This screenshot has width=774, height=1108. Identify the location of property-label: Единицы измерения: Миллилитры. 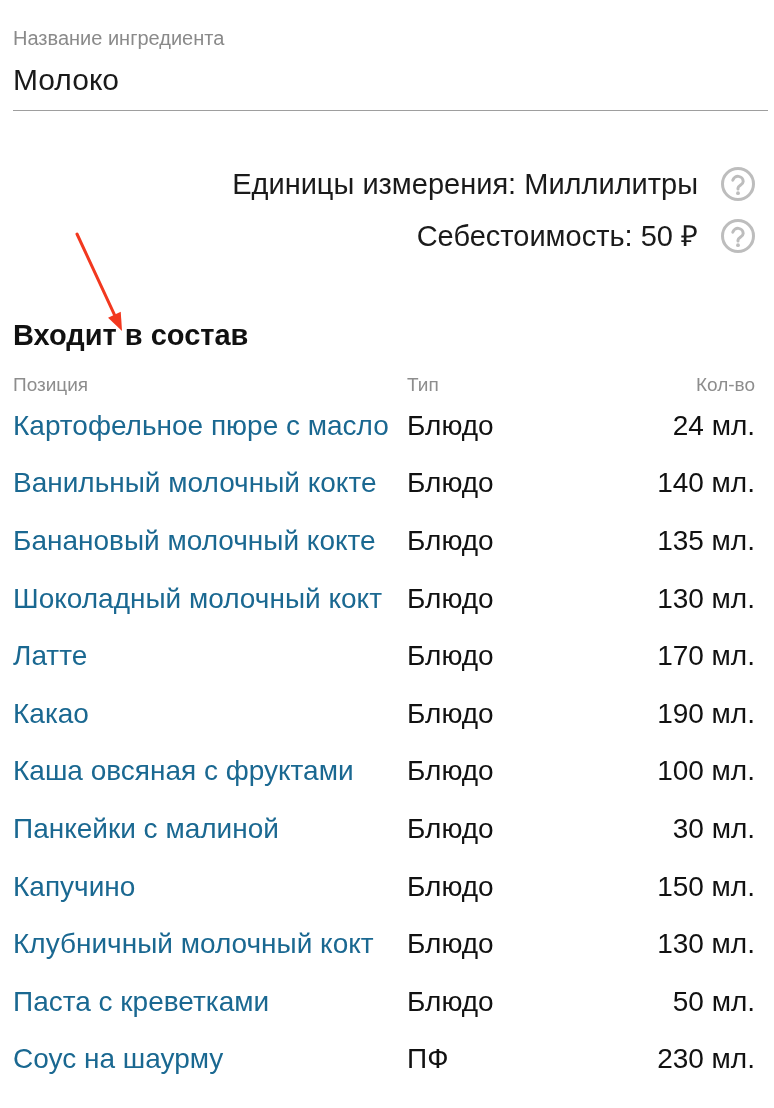
(465, 184).